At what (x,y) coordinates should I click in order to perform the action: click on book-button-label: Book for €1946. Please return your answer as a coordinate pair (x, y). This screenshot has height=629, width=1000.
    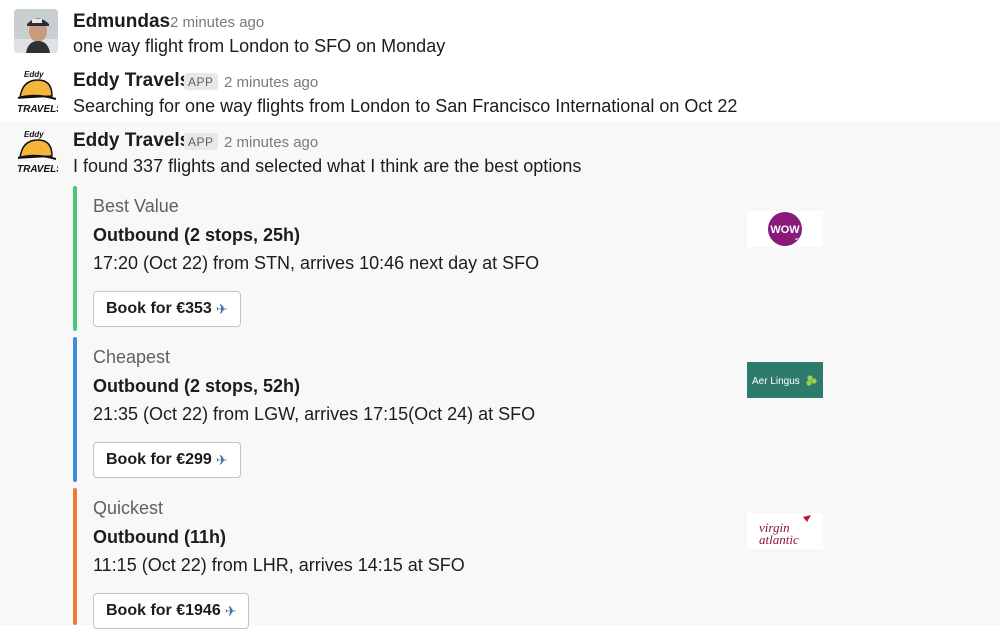
    Looking at the image, I should click on (163, 610).